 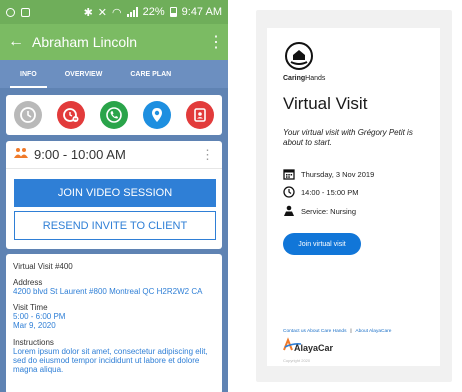 I want to click on tab-care-plan: CARE PLAN, so click(x=150, y=74).